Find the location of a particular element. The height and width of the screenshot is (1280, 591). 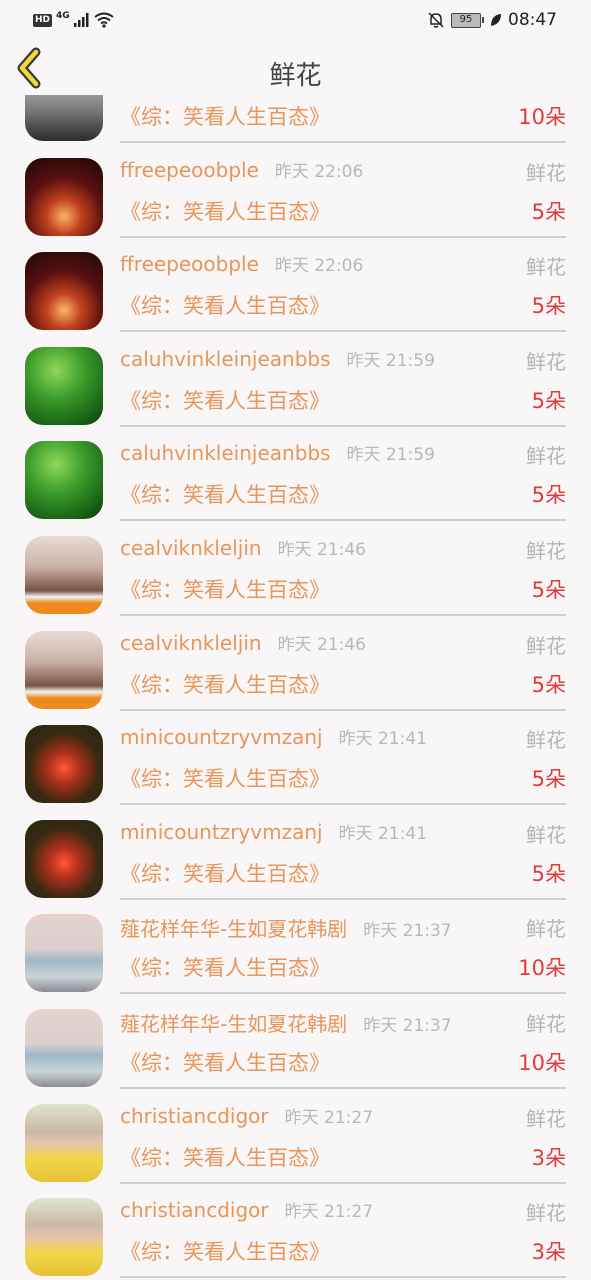

status-right: 95 08:47 is located at coordinates (492, 20).